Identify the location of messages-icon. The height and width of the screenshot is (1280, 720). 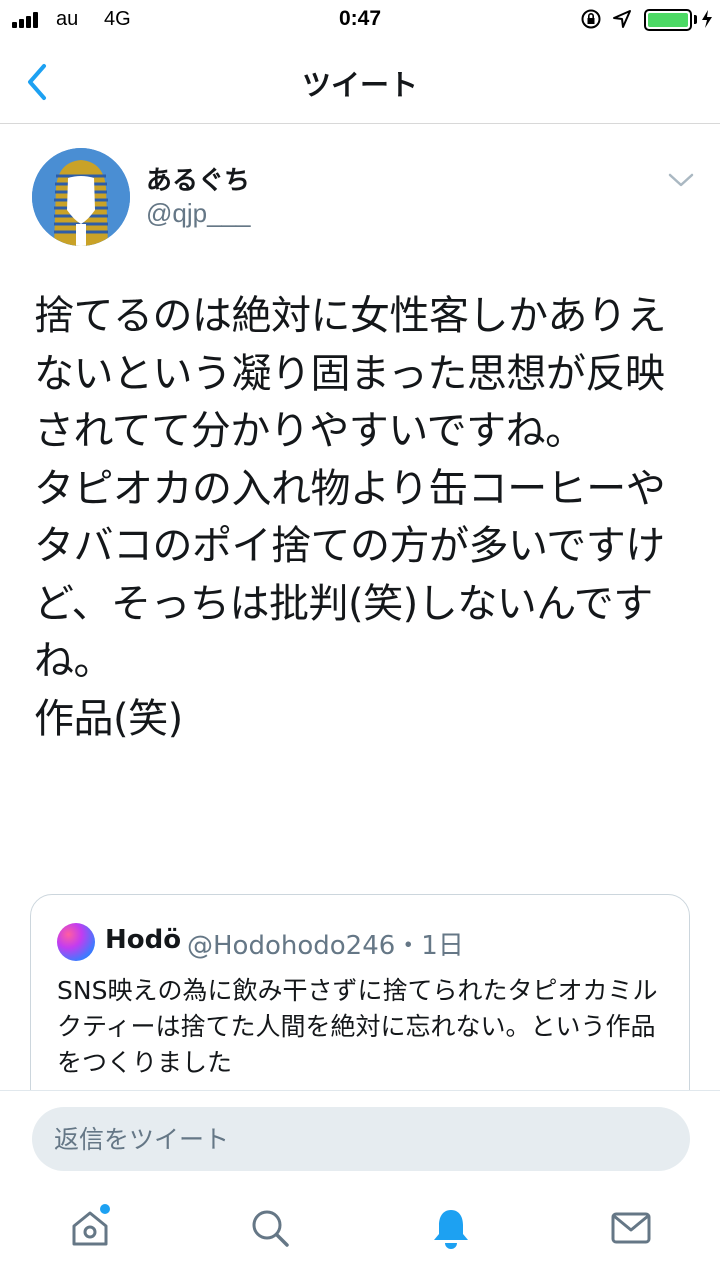
(631, 1228).